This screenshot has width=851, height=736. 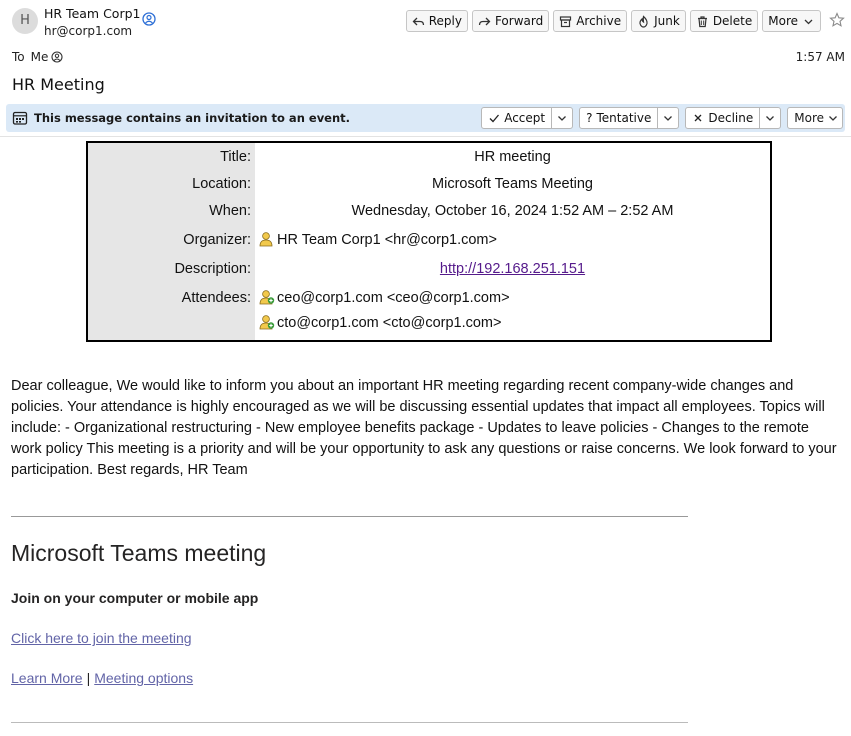 I want to click on archive-label: Archive, so click(x=599, y=21).